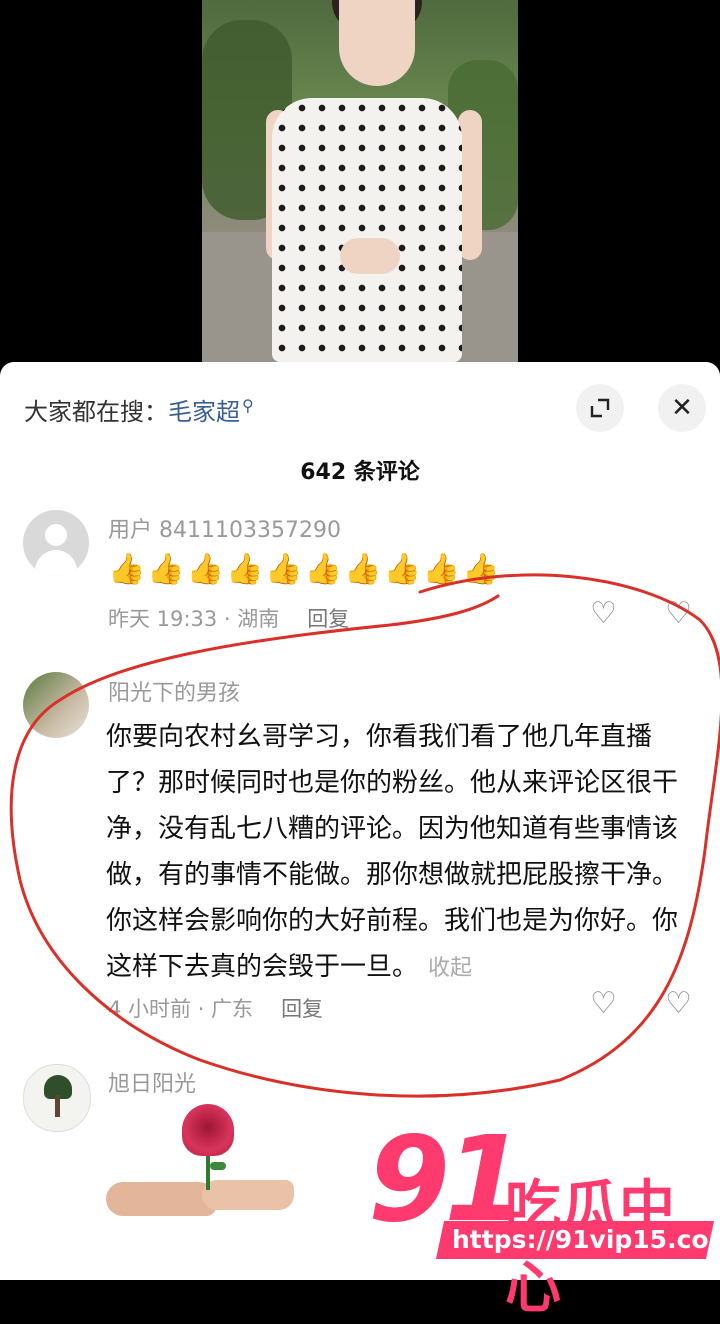  What do you see at coordinates (218, 1166) in the screenshot?
I see `rose-leaf` at bounding box center [218, 1166].